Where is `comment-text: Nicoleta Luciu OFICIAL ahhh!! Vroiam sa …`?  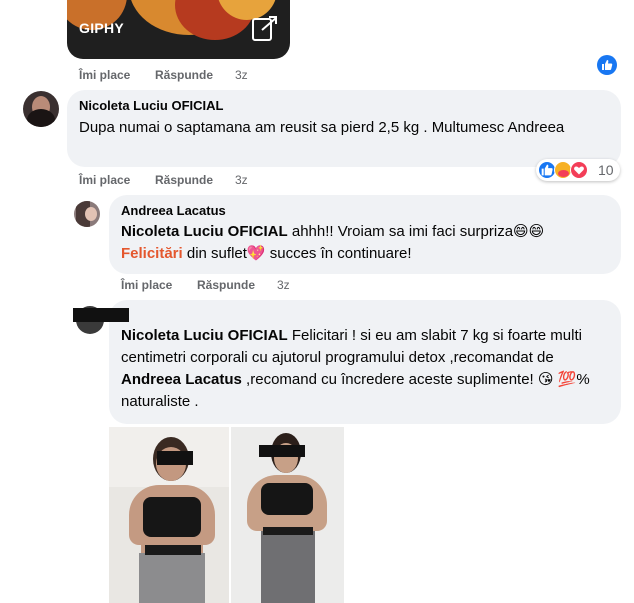
comment-text: Nicoleta Luciu OFICIAL ahhh!! Vroiam sa … is located at coordinates (365, 243).